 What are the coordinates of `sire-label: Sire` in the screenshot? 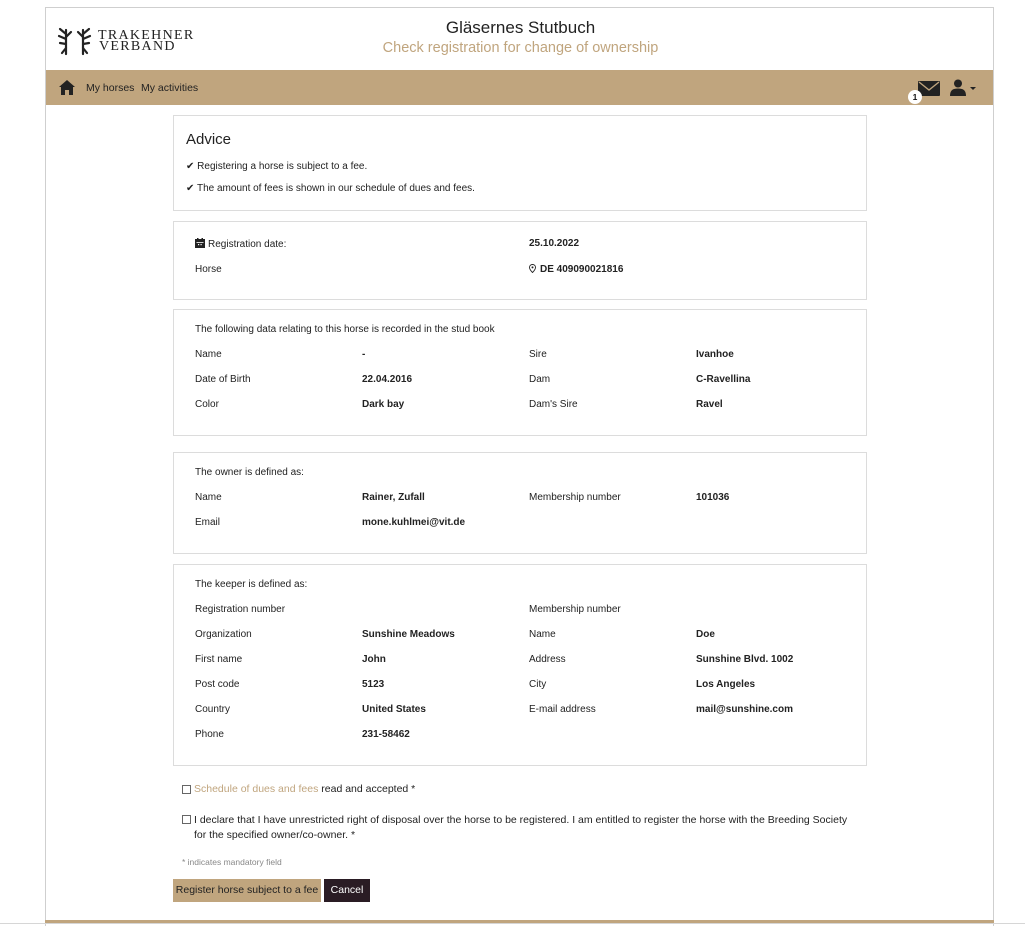 It's located at (538, 354).